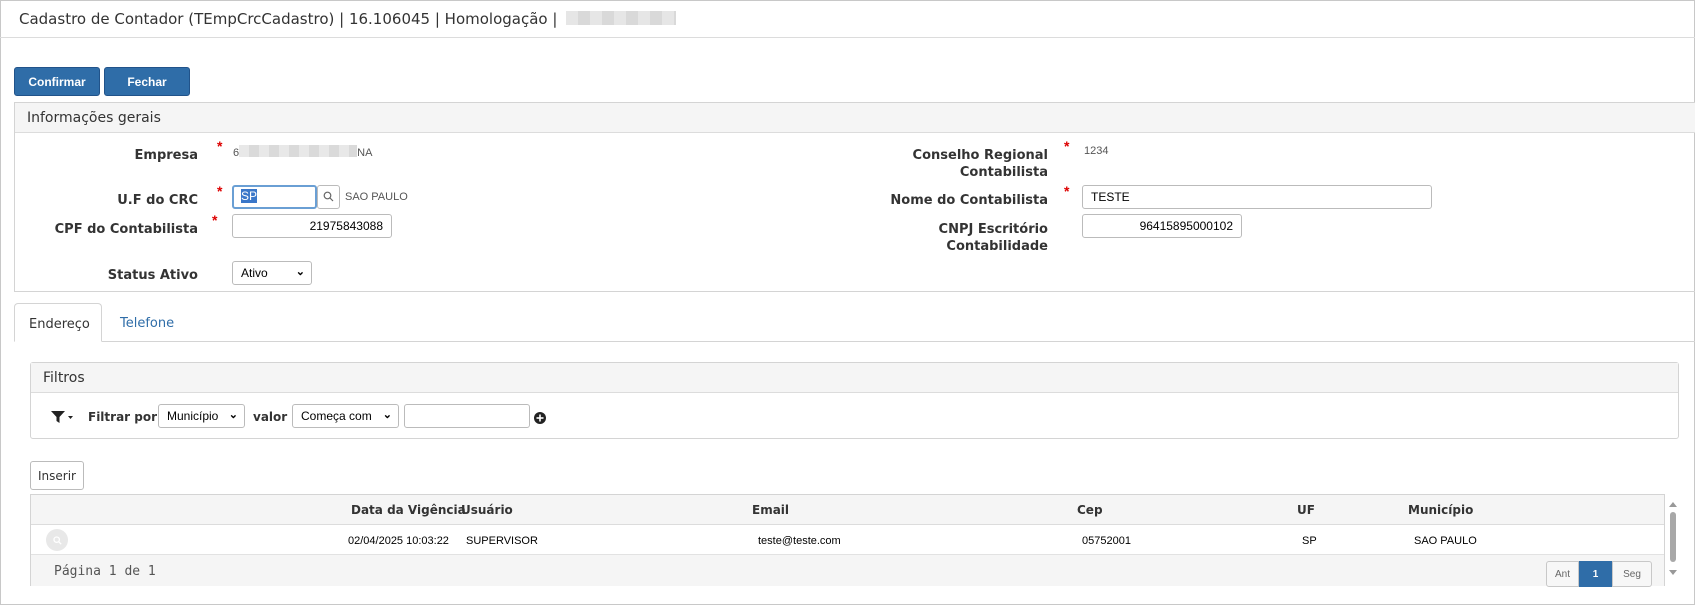 The width and height of the screenshot is (1695, 605). I want to click on insert-button: Inserir, so click(57, 475).